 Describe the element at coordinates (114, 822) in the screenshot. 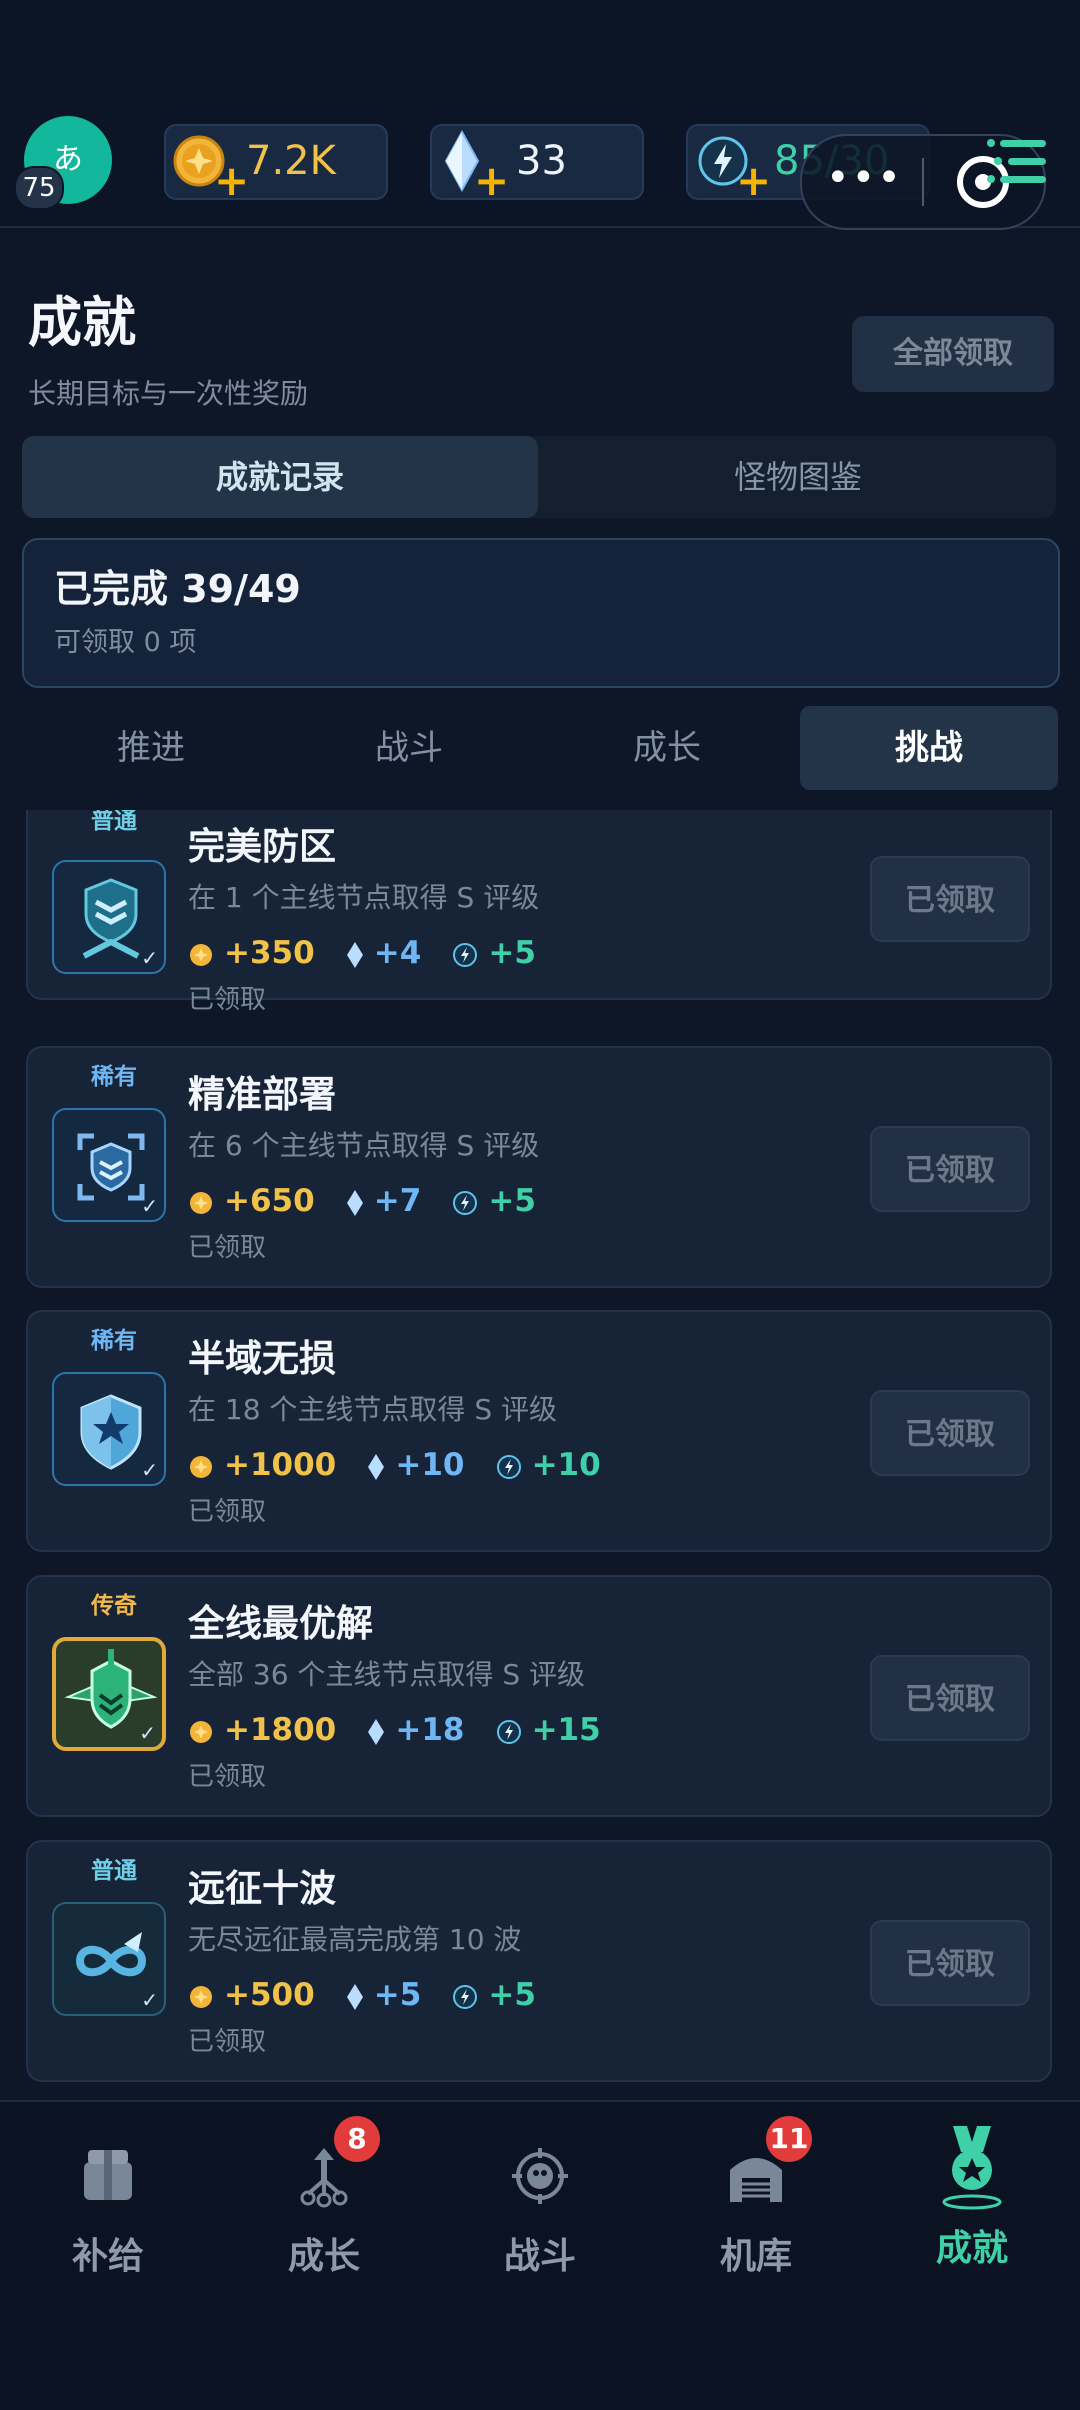

I see `rarity-label: 普通` at that location.